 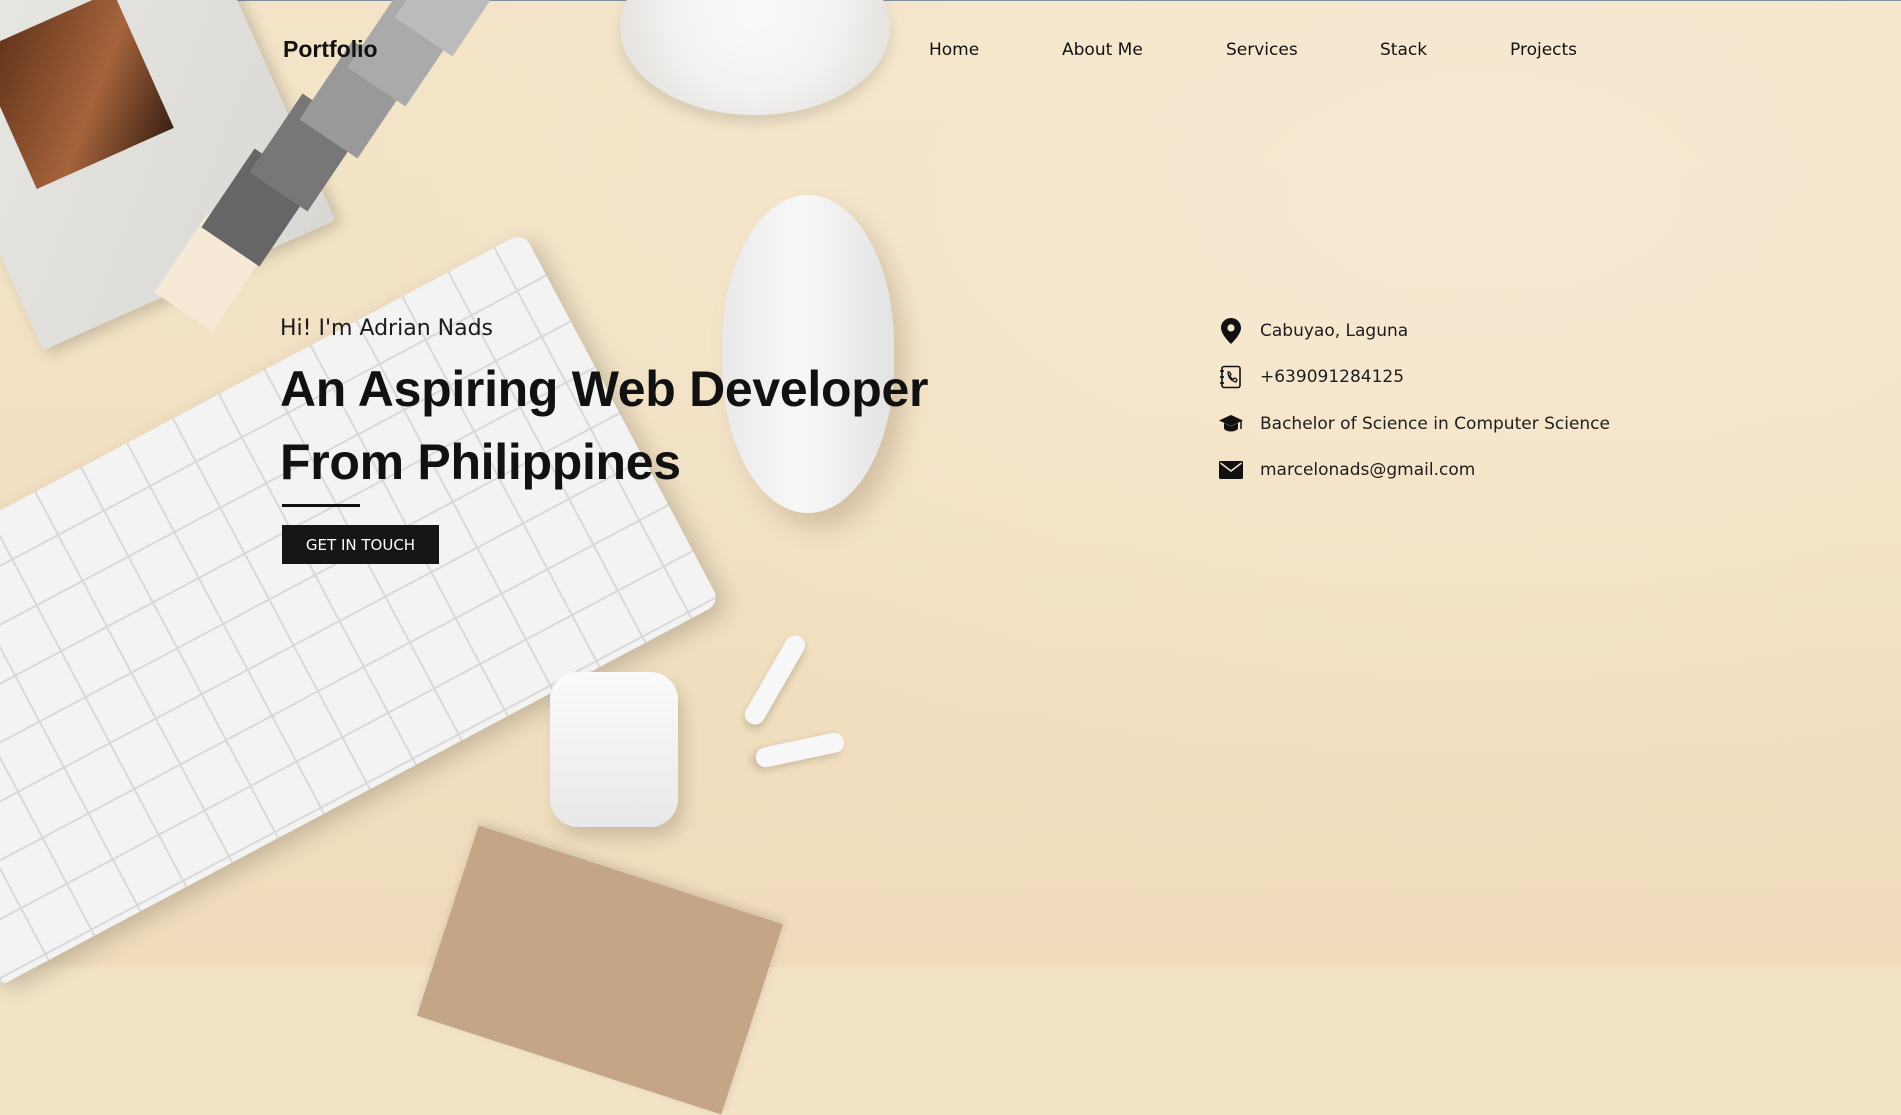 What do you see at coordinates (1543, 50) in the screenshot?
I see `nav-projects: Projects` at bounding box center [1543, 50].